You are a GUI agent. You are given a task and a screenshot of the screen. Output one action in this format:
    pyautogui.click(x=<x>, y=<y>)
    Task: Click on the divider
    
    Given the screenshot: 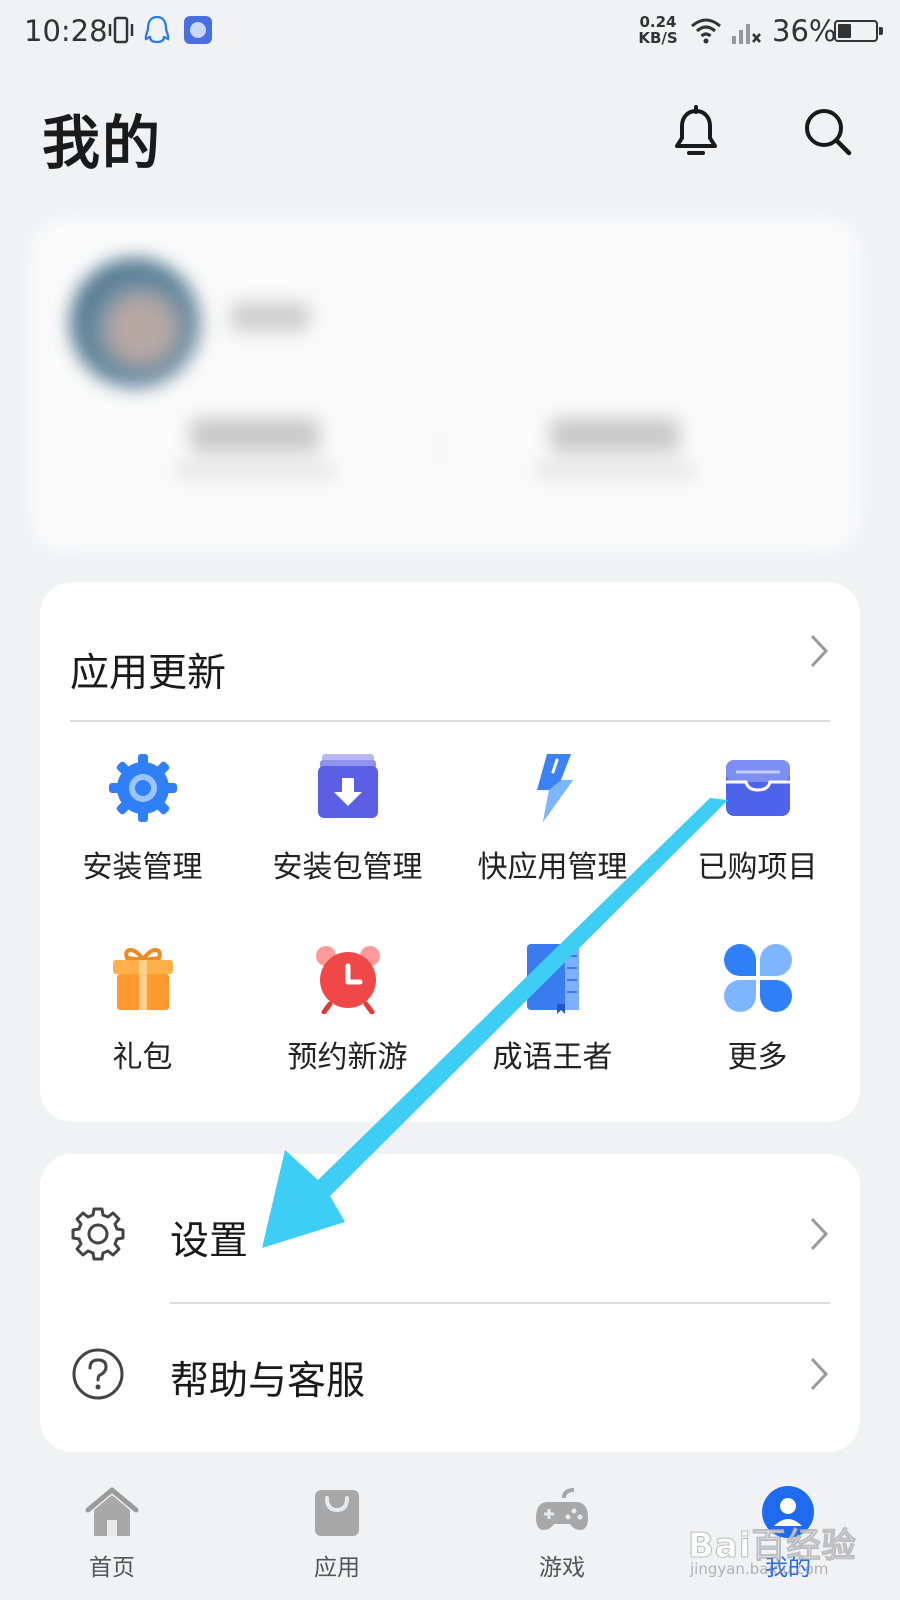 What is the action you would take?
    pyautogui.click(x=450, y=721)
    